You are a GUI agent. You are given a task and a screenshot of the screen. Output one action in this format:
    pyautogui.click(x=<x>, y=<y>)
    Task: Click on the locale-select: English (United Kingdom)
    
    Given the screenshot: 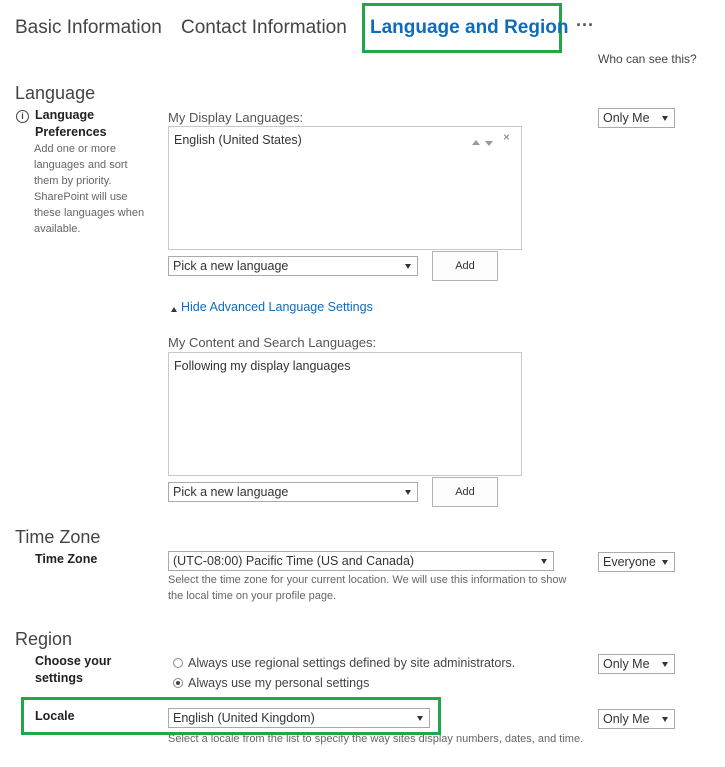 What is the action you would take?
    pyautogui.click(x=299, y=718)
    